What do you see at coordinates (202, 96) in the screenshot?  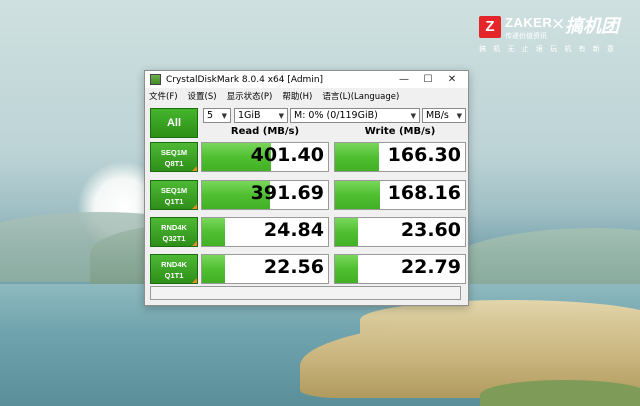 I see `menu-settings: 设置(S)` at bounding box center [202, 96].